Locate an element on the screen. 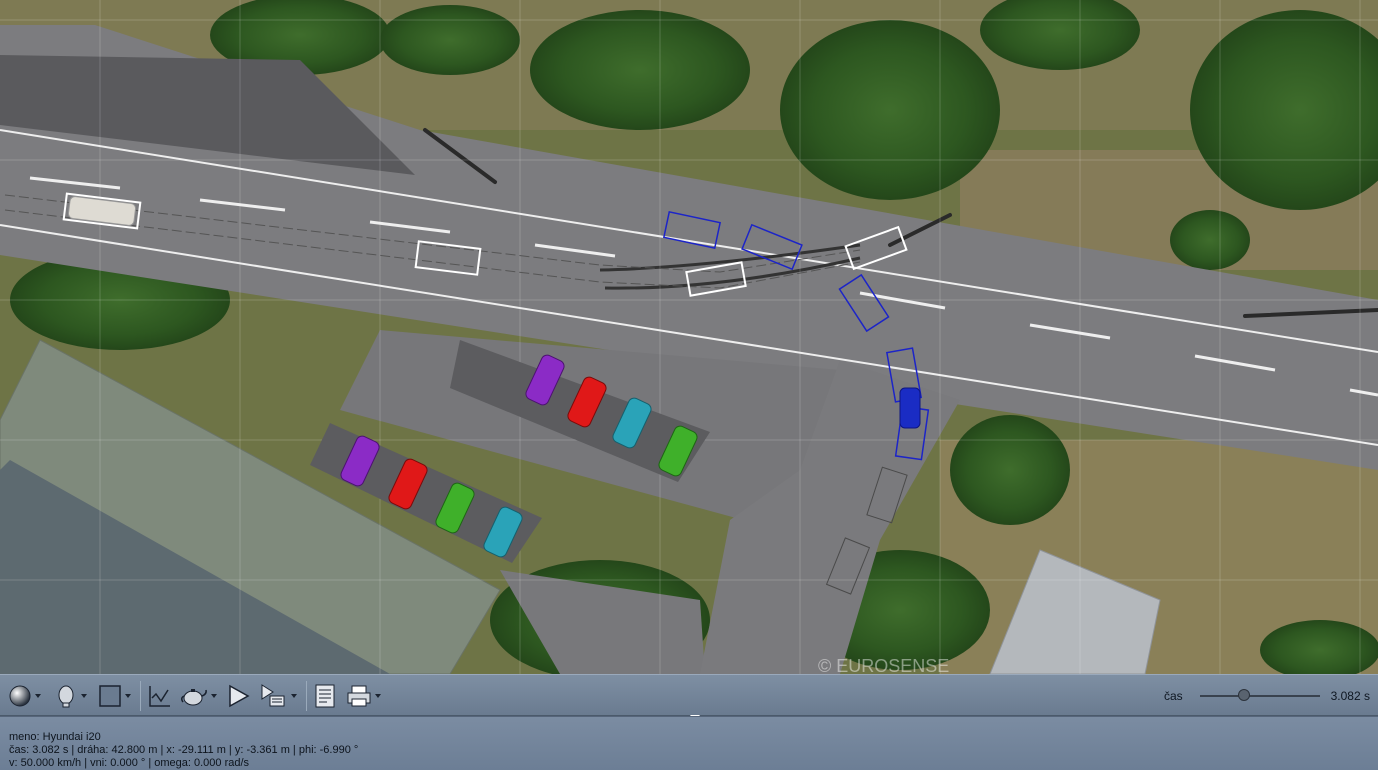  frame-button is located at coordinates (114, 696).